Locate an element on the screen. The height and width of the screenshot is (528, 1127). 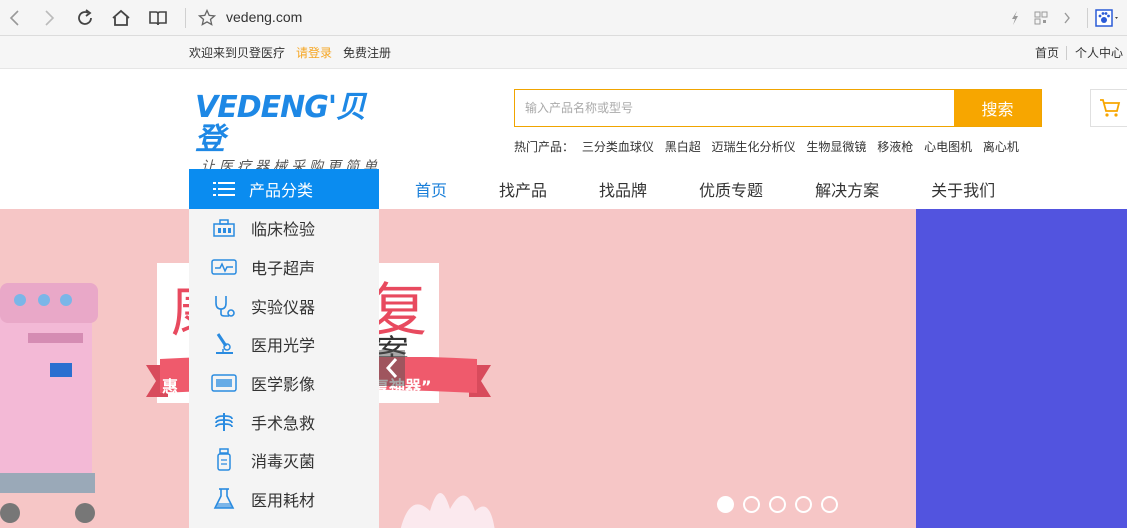
category-item-consumables: 医用耗材 is located at coordinates (284, 499).